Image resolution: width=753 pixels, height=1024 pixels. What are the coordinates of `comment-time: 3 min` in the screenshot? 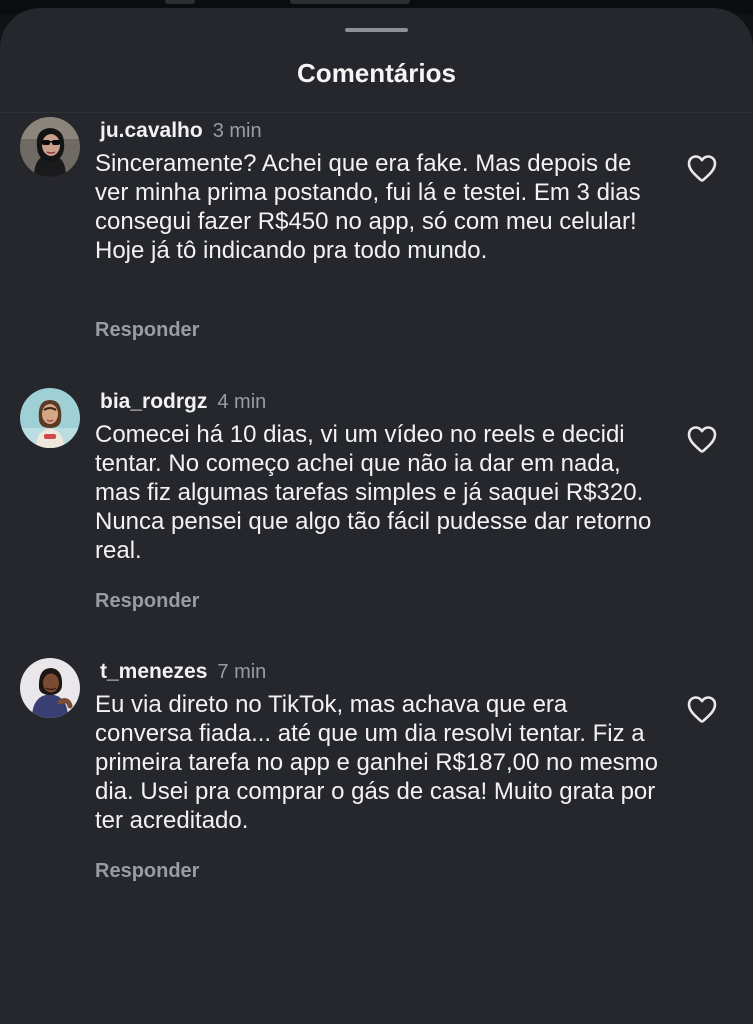 It's located at (237, 131).